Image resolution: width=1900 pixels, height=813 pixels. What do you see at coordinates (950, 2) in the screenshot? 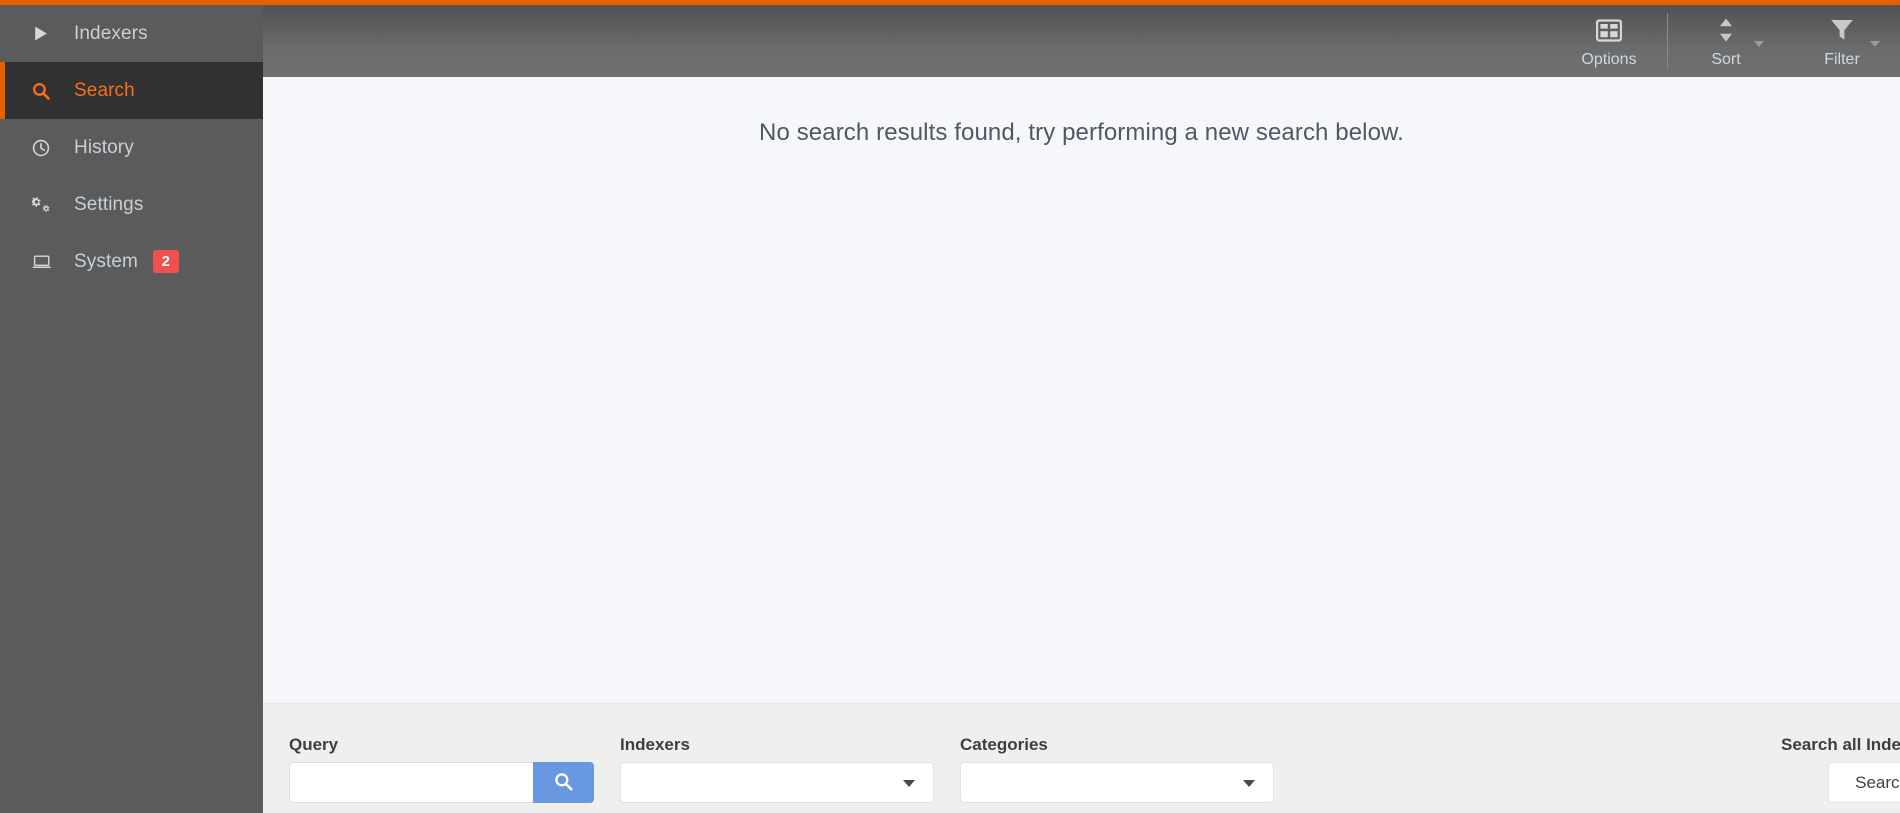
I see `top-accent-bar` at bounding box center [950, 2].